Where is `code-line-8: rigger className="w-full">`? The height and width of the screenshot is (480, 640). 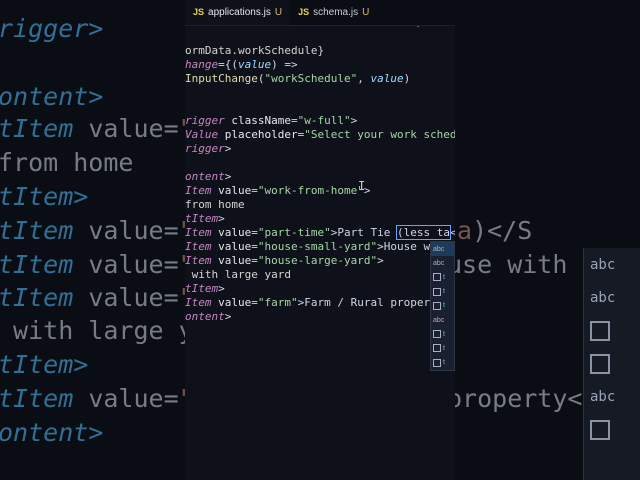 code-line-8: rigger className="w-full"> is located at coordinates (271, 120).